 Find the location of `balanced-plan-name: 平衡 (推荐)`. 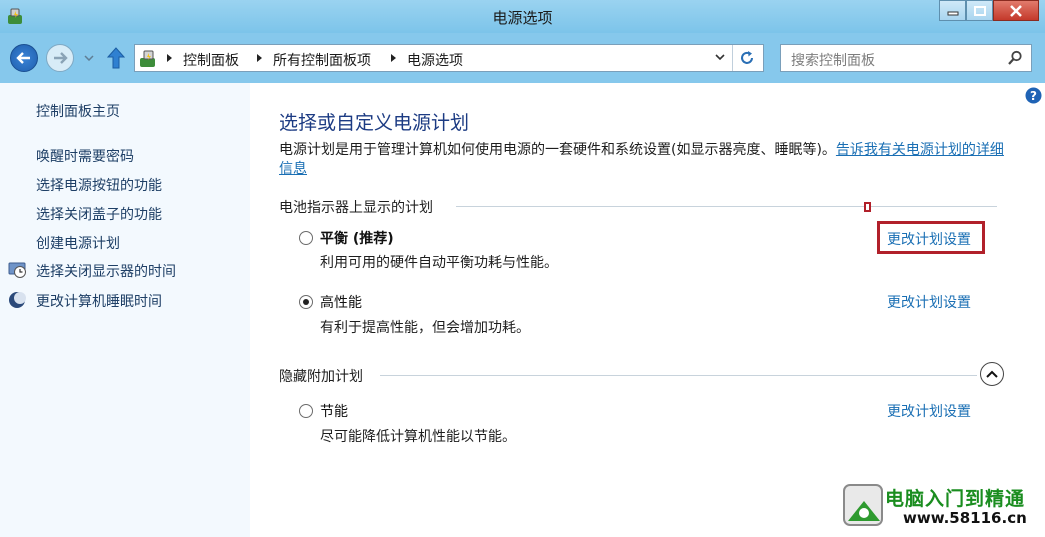

balanced-plan-name: 平衡 (推荐) is located at coordinates (357, 238).